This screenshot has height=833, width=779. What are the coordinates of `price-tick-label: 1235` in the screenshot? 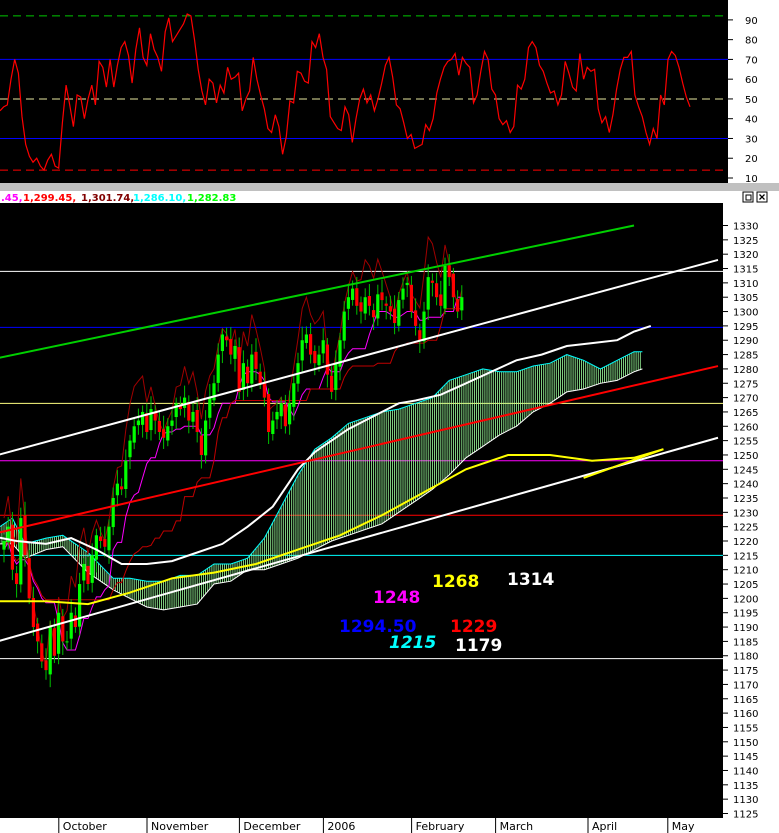 It's located at (745, 499).